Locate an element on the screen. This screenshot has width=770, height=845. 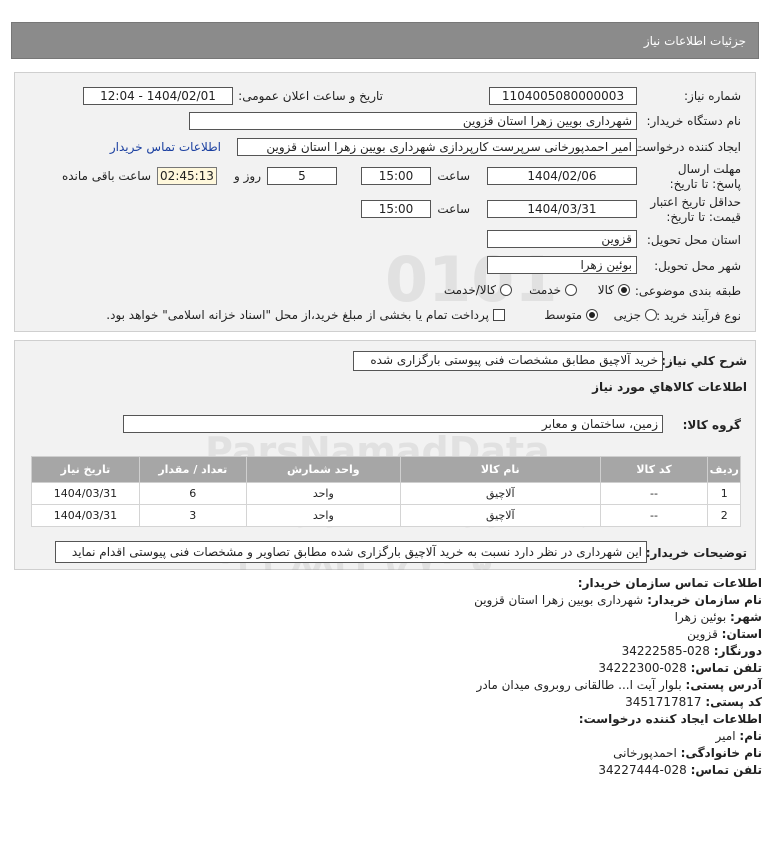
cell-qty: 3 is located at coordinates (192, 515).